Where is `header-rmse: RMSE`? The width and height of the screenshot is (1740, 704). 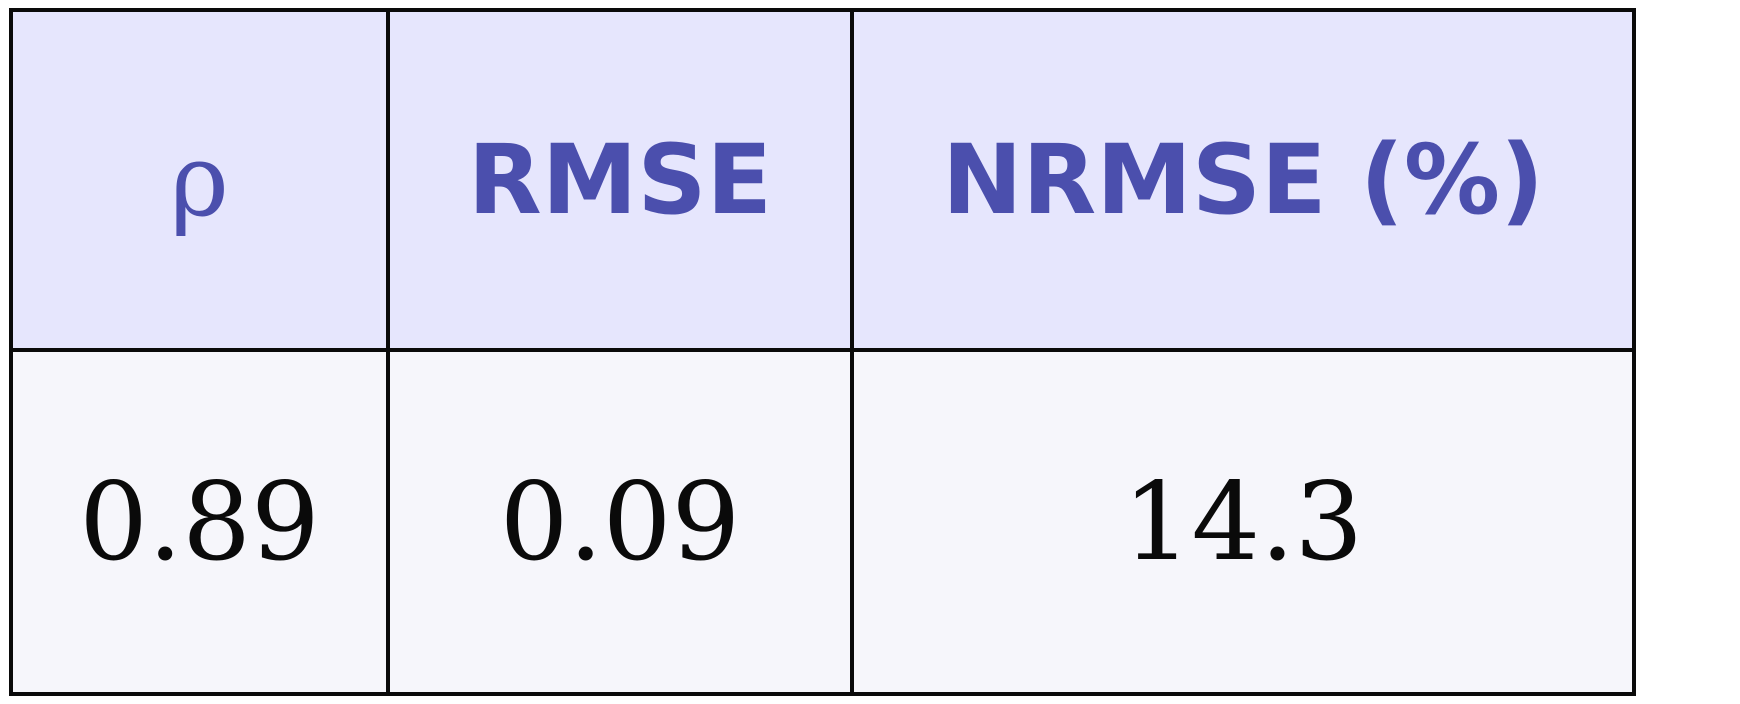
header-rmse: RMSE is located at coordinates (620, 180).